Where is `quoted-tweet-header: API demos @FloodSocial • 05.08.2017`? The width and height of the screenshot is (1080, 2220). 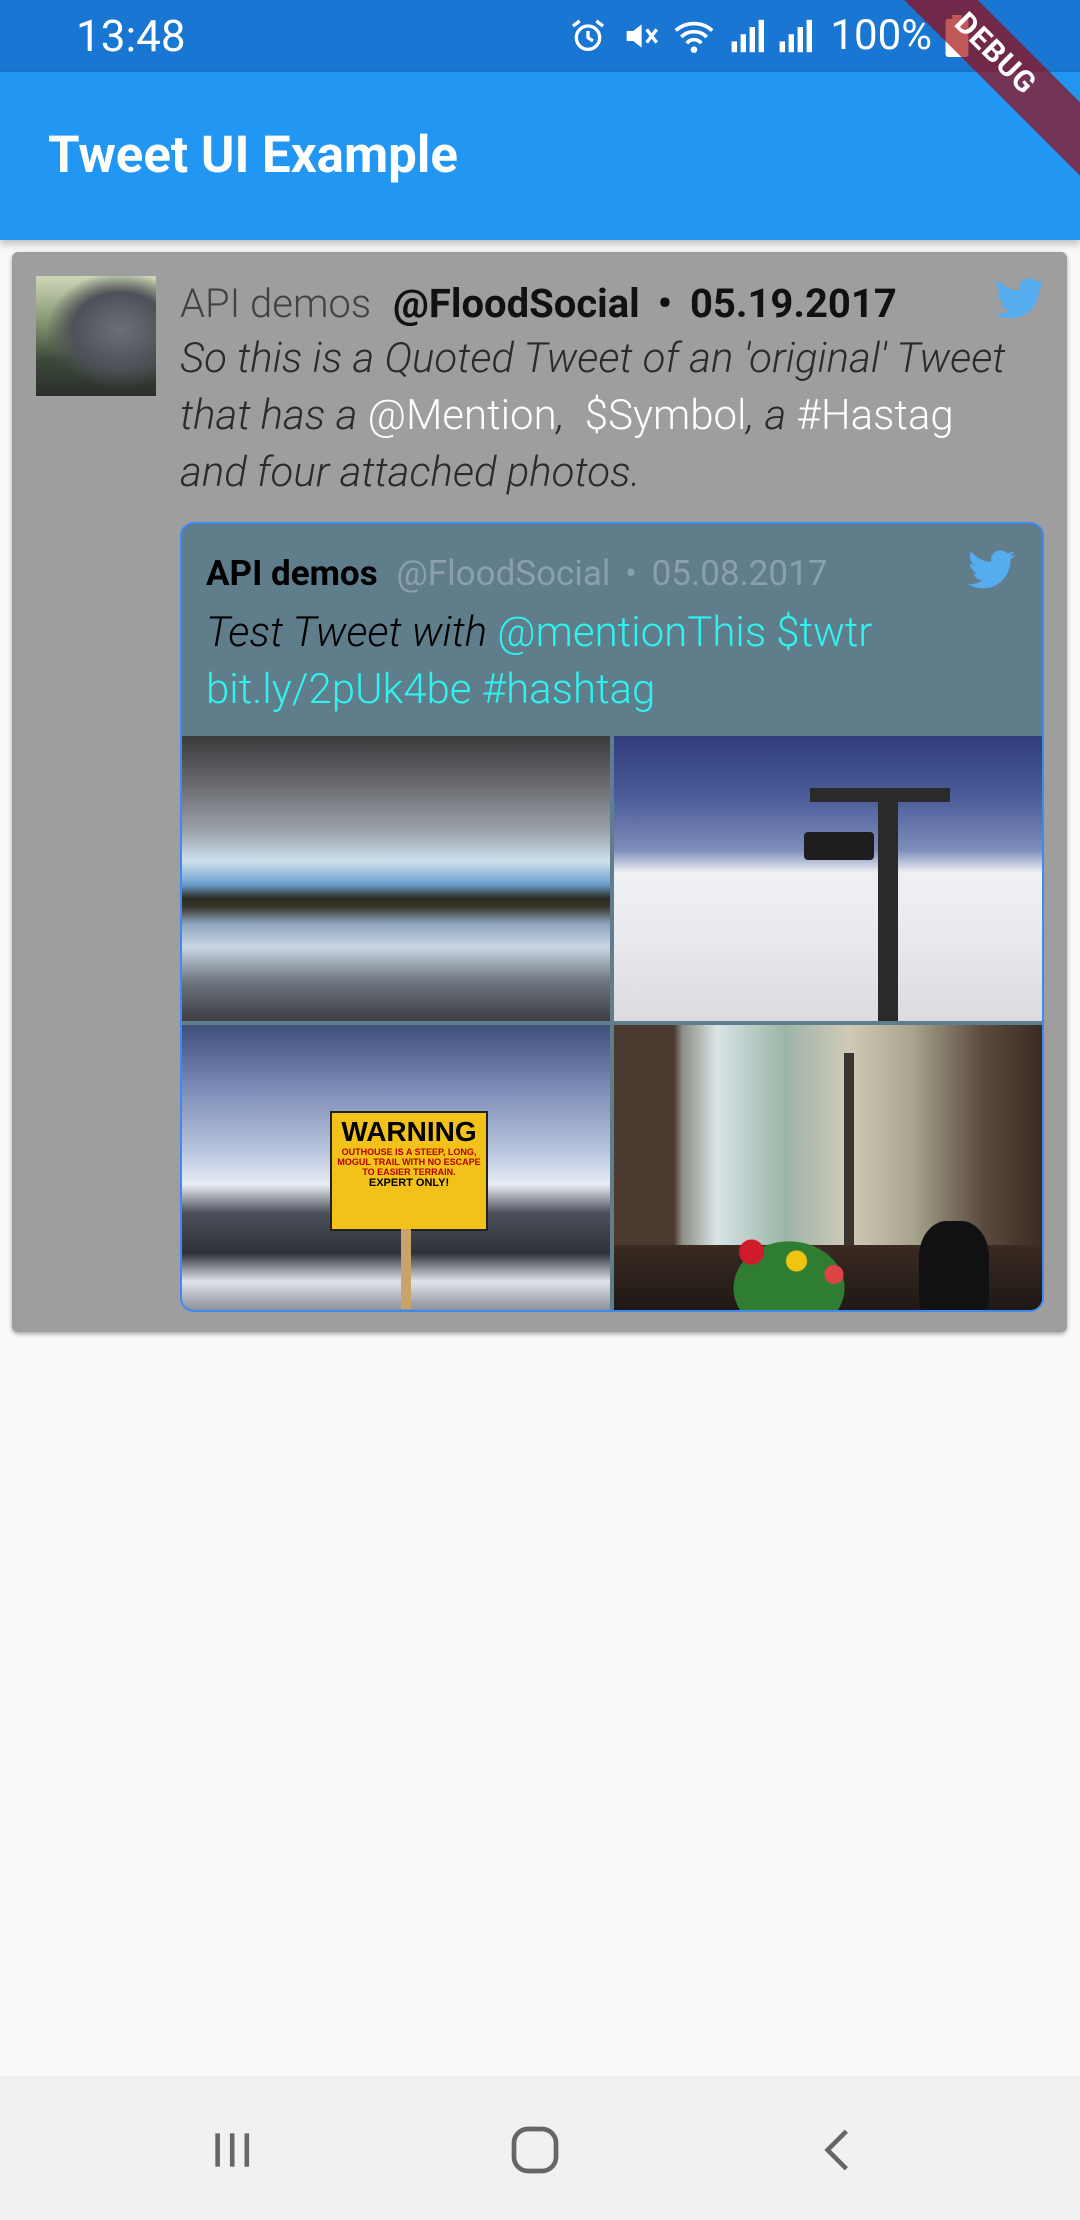
quoted-tweet-header: API demos @FloodSocial • 05.08.2017 is located at coordinates (516, 574).